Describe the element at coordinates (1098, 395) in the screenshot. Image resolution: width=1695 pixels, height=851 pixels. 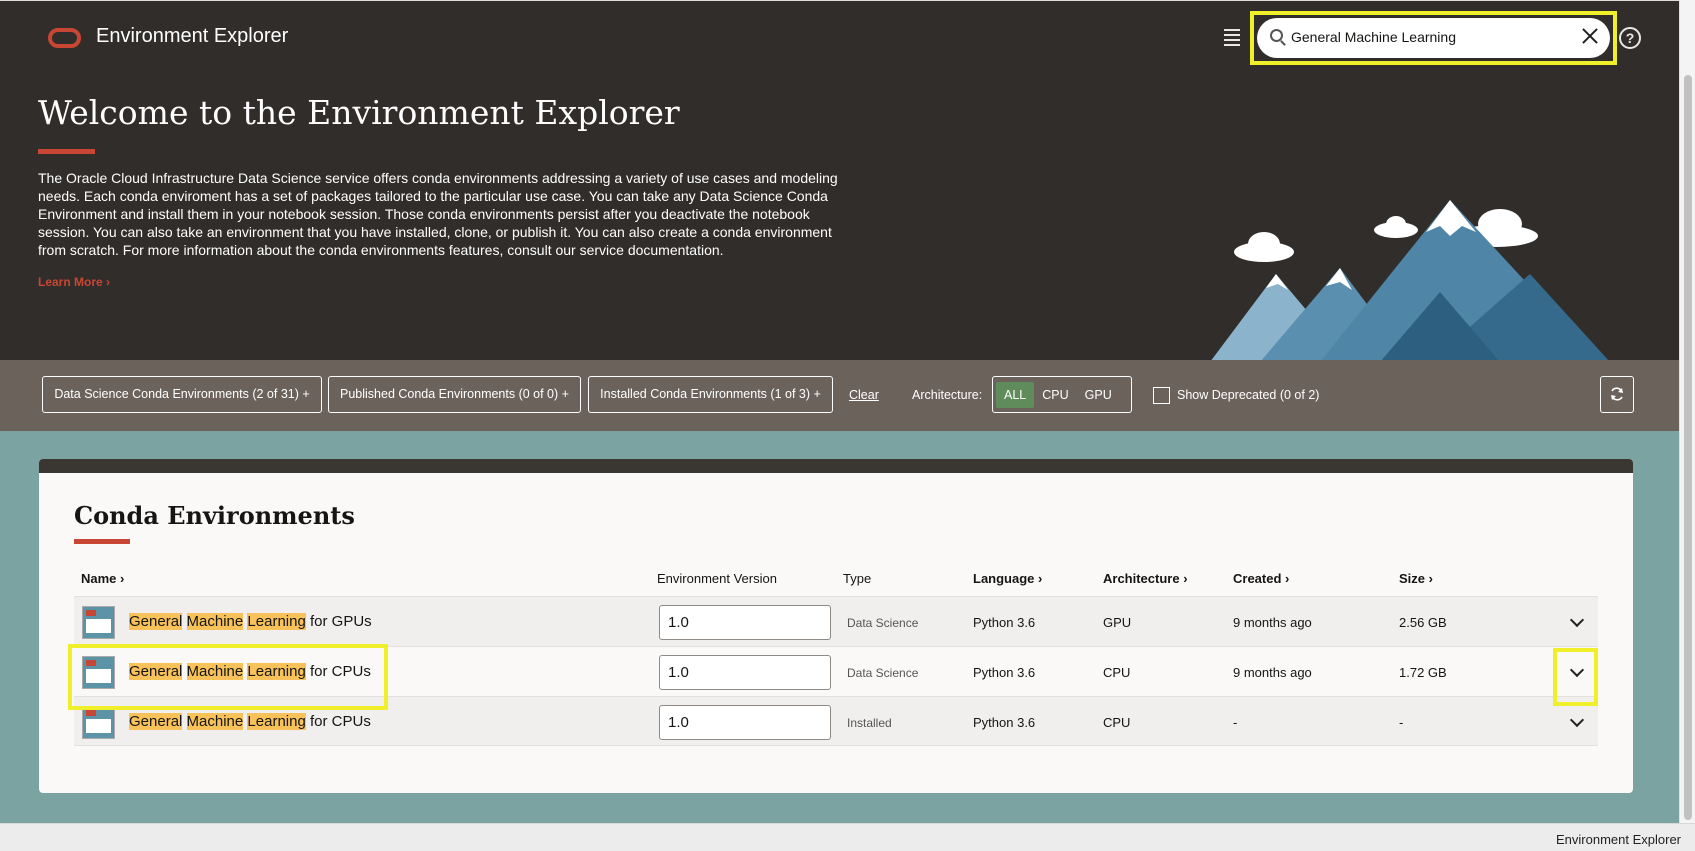
I see `arch-option-gpu: GPU` at that location.